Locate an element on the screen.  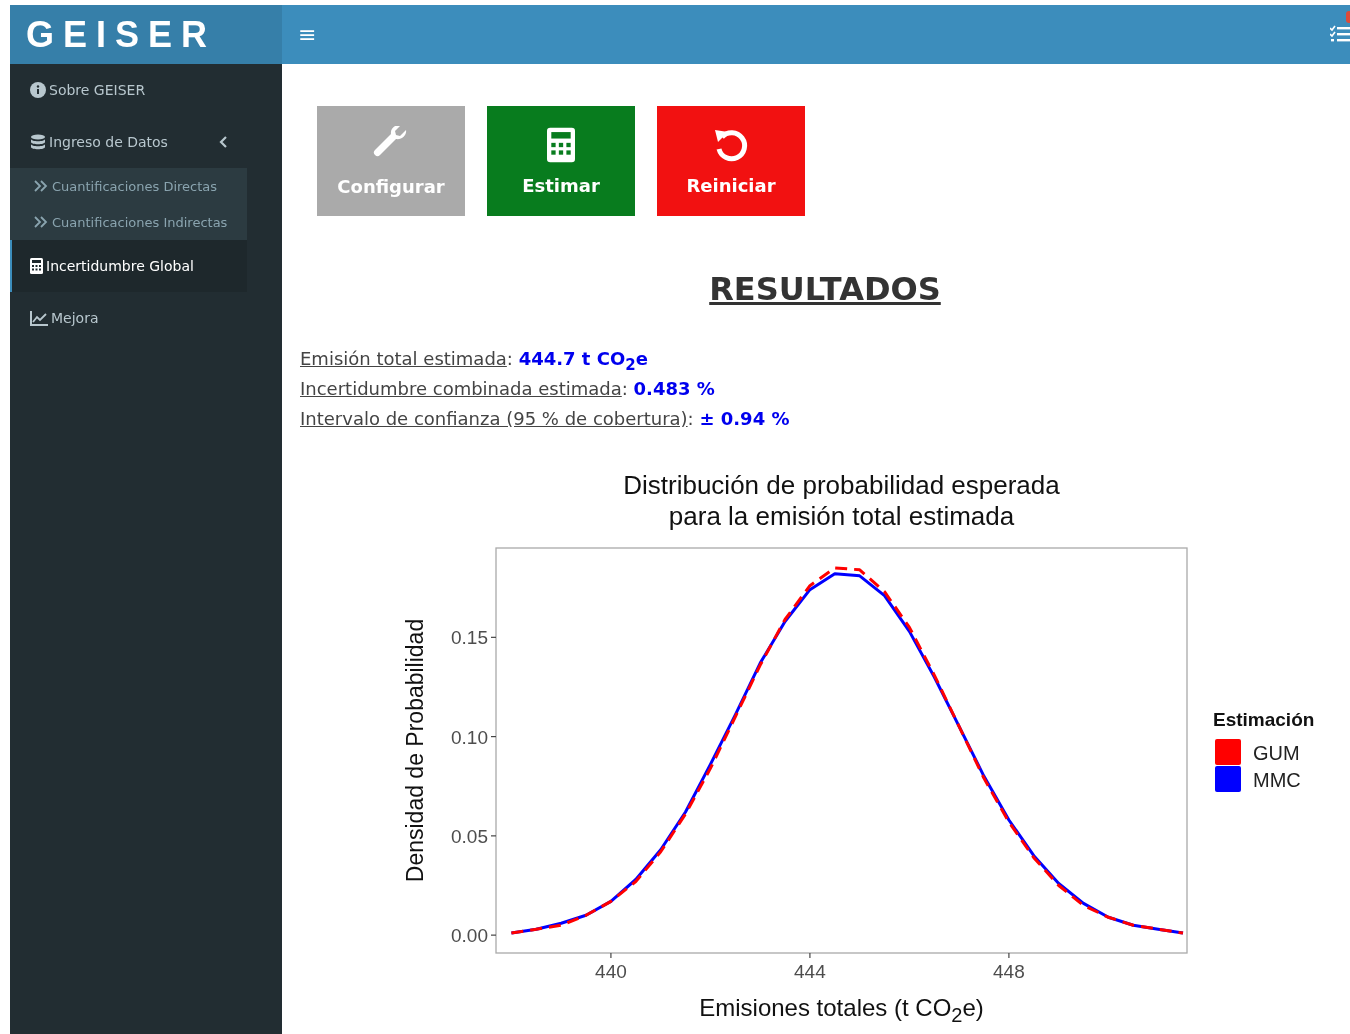
legend-title: Estimación is located at coordinates (1264, 719).